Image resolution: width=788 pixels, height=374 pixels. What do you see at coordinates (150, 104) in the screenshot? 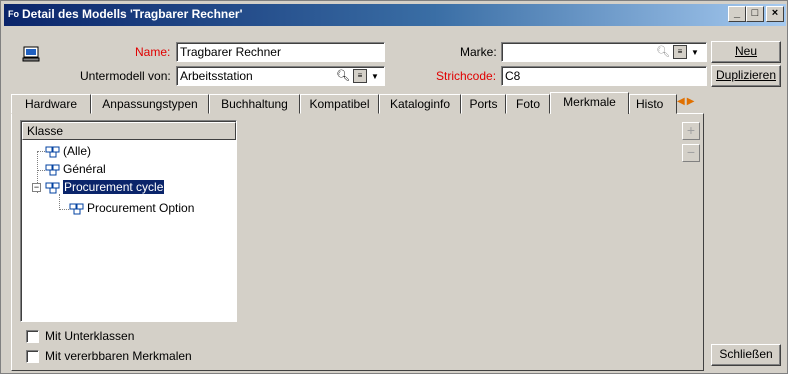
I see `tab-anpassungstypen: Anpassungstypen` at bounding box center [150, 104].